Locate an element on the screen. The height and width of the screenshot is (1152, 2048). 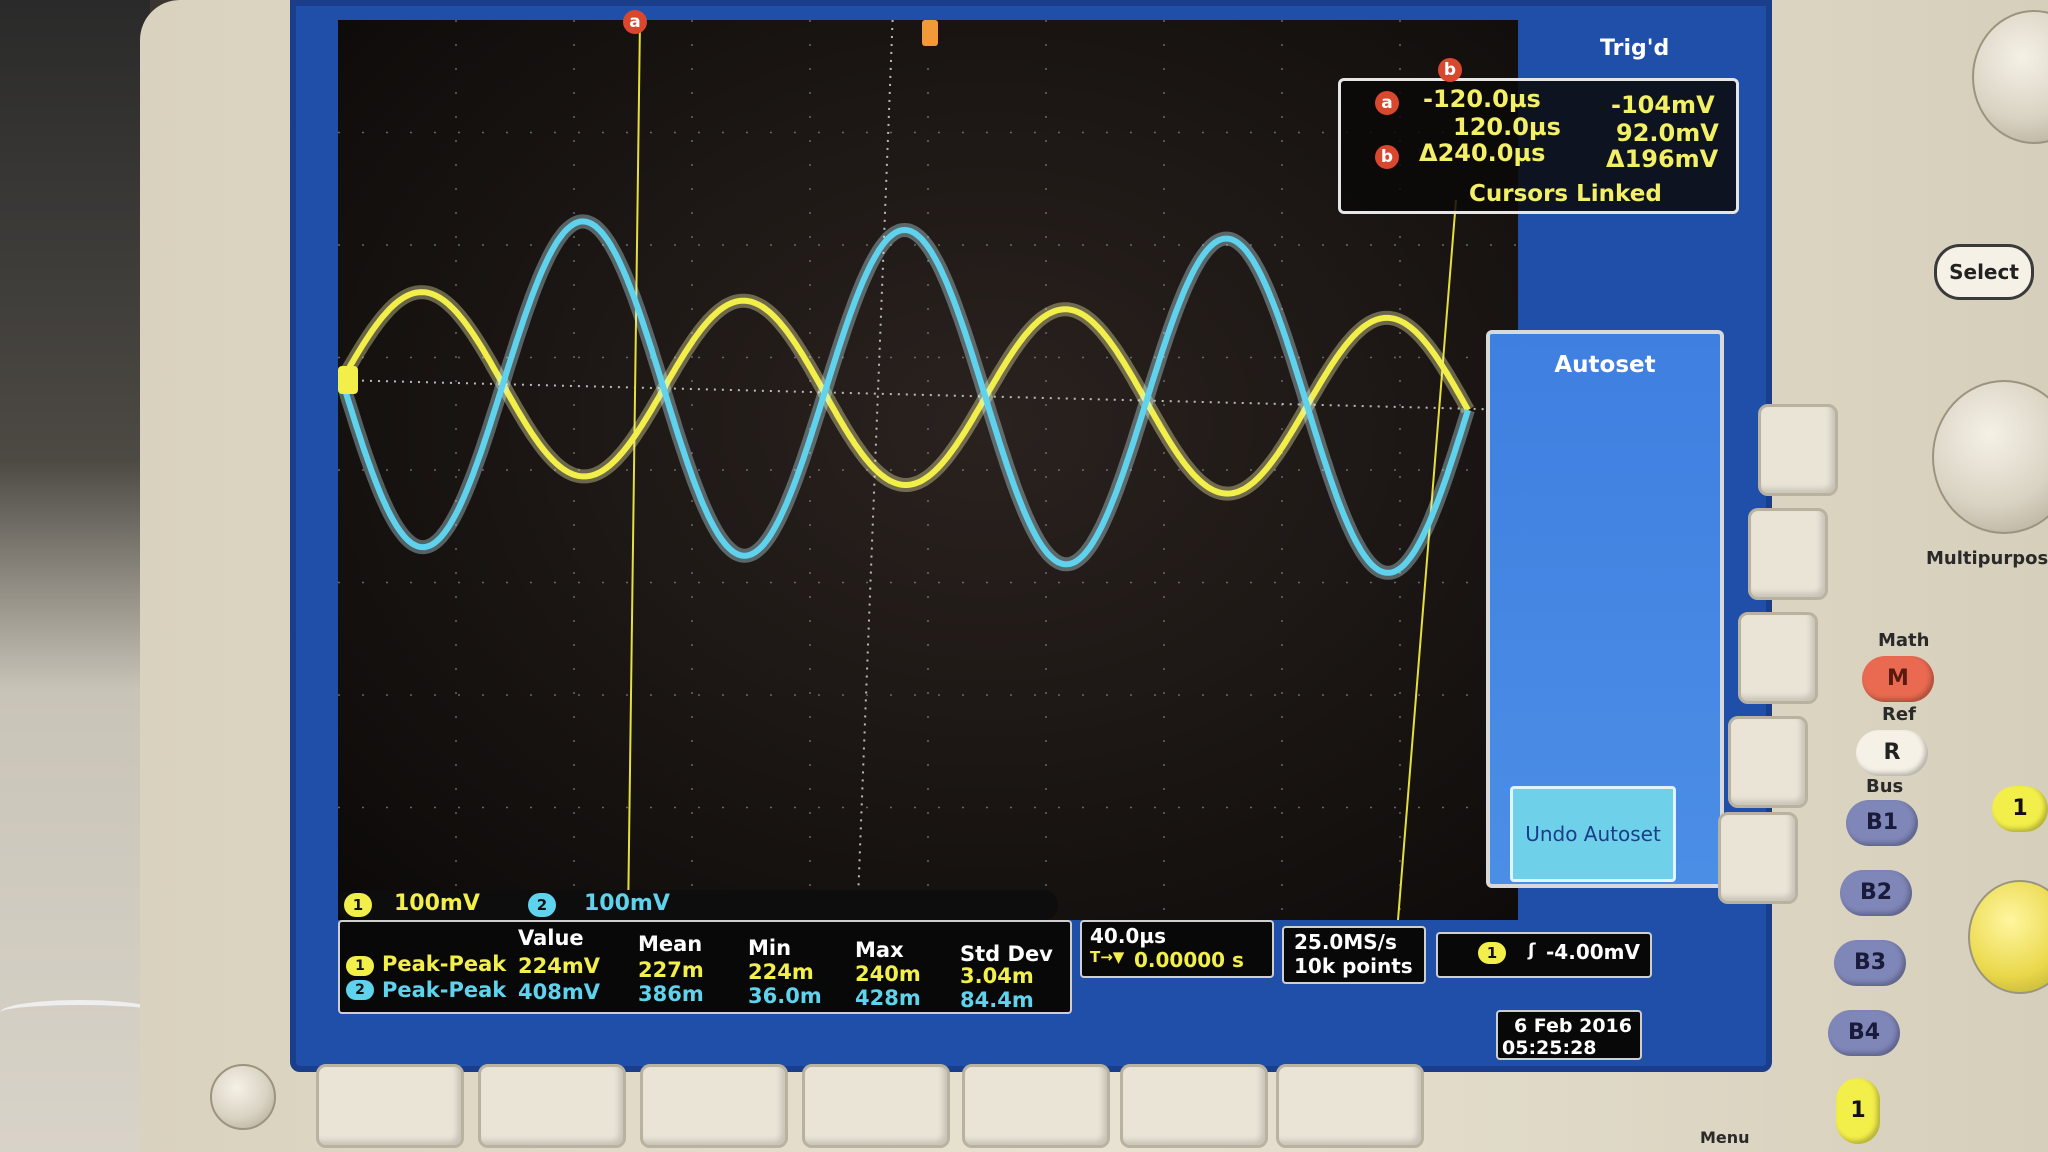
trigger-position-marker is located at coordinates (930, 33).